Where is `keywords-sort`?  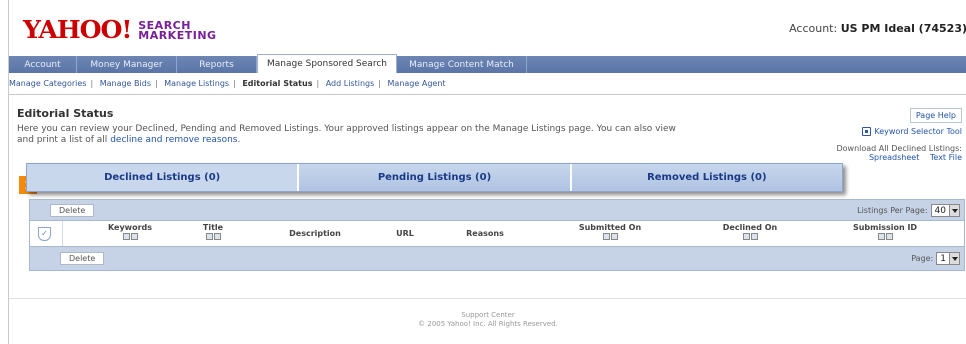 keywords-sort is located at coordinates (130, 236).